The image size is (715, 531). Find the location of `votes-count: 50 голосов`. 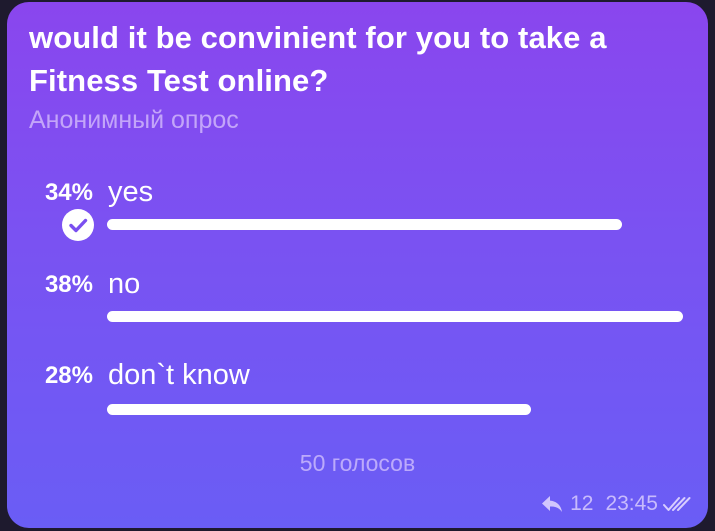

votes-count: 50 голосов is located at coordinates (357, 463).